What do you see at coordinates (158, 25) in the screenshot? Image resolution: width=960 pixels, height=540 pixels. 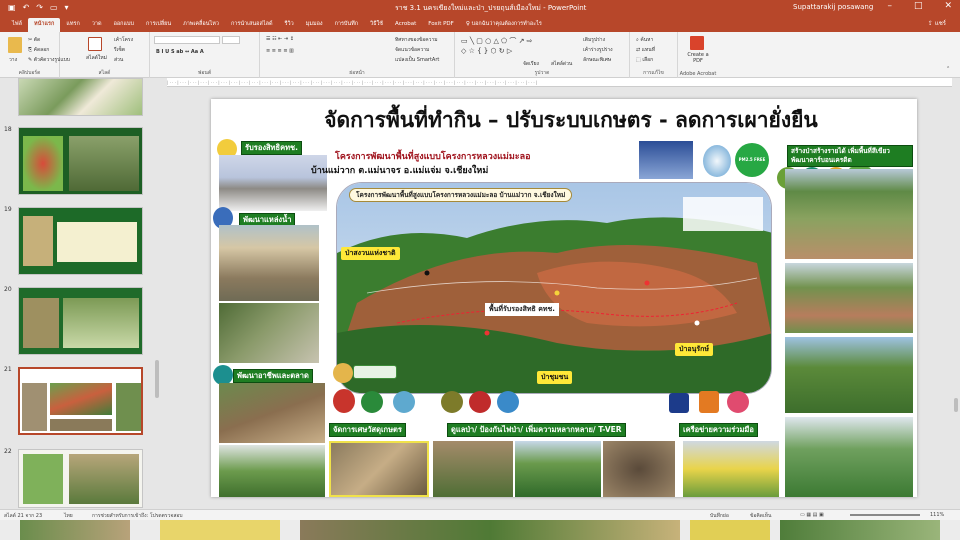 I see `tab-transitions: การเปลี่ยน` at bounding box center [158, 25].